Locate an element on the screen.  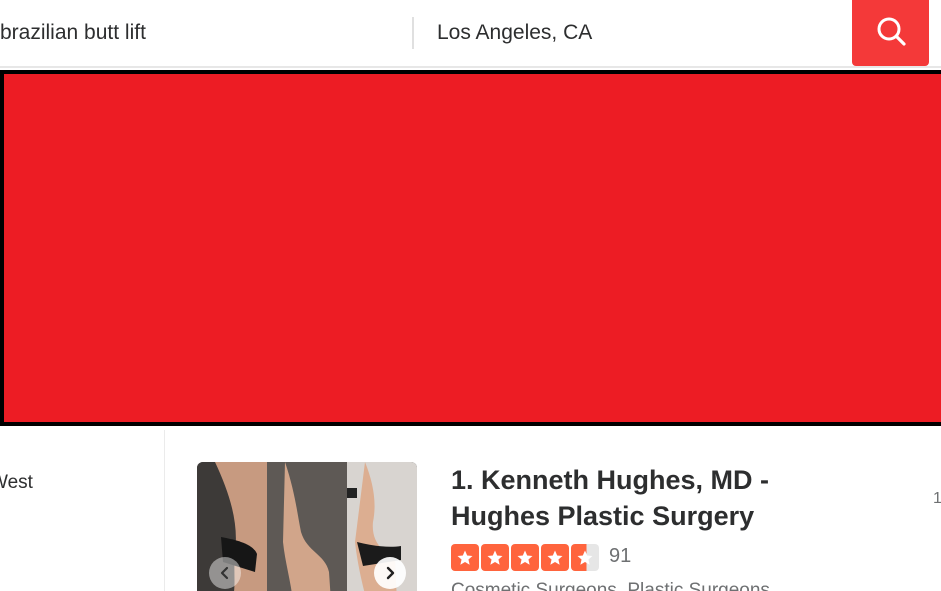
carousel-next-button is located at coordinates (390, 573).